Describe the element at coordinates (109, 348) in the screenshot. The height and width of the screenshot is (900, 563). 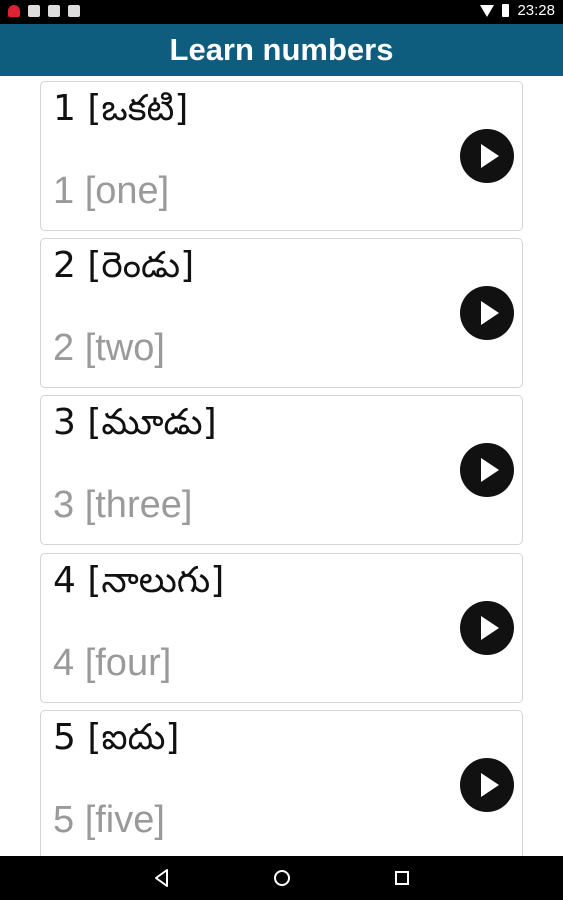
I see `english-text: 2 [two]` at that location.